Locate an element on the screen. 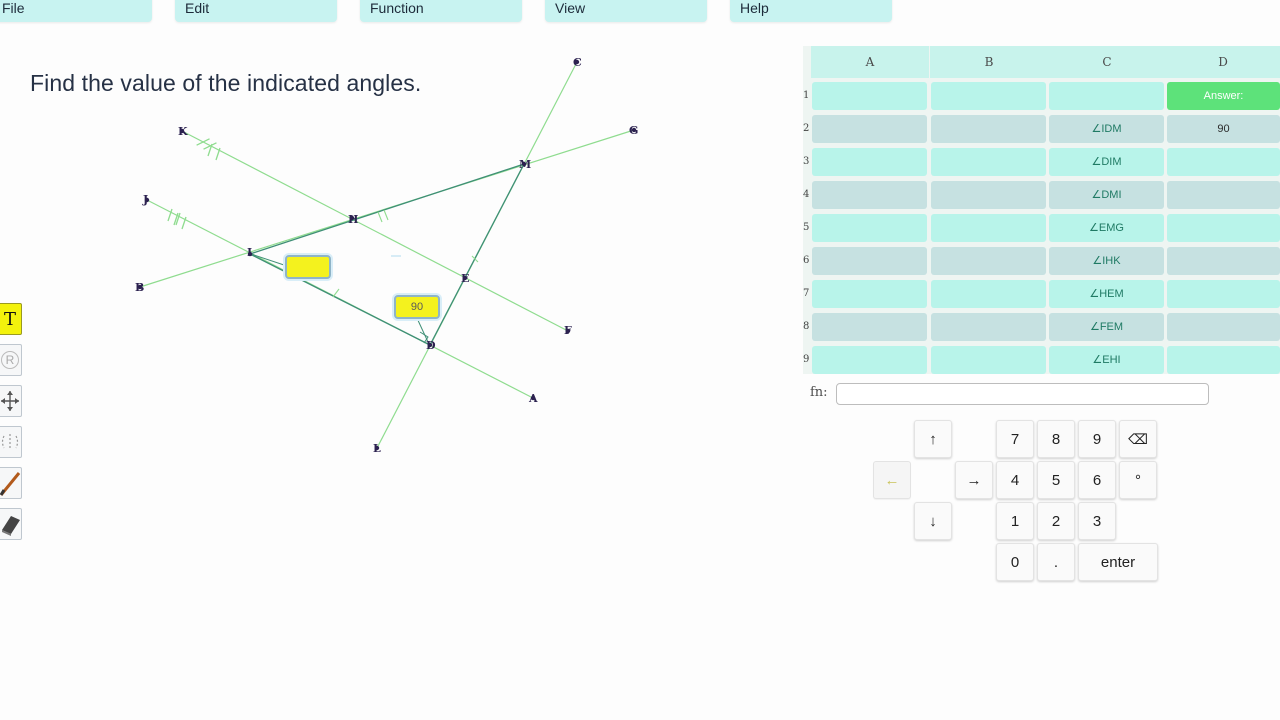 Image resolution: width=1280 pixels, height=720 pixels. cell-a6 is located at coordinates (869, 261).